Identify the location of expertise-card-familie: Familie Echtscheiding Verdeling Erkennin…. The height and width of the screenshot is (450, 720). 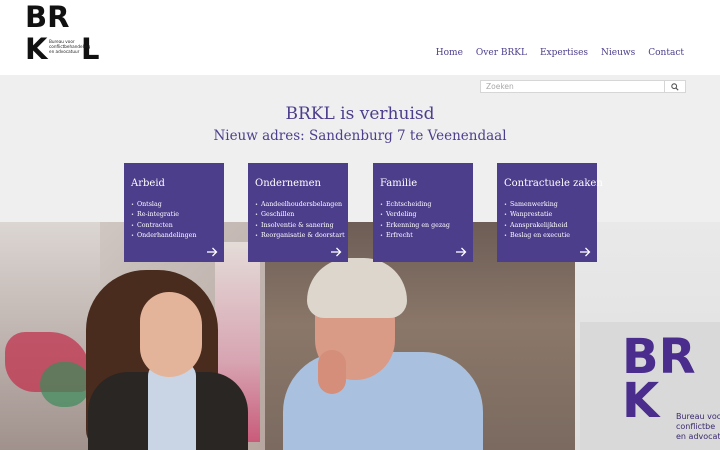
(423, 212).